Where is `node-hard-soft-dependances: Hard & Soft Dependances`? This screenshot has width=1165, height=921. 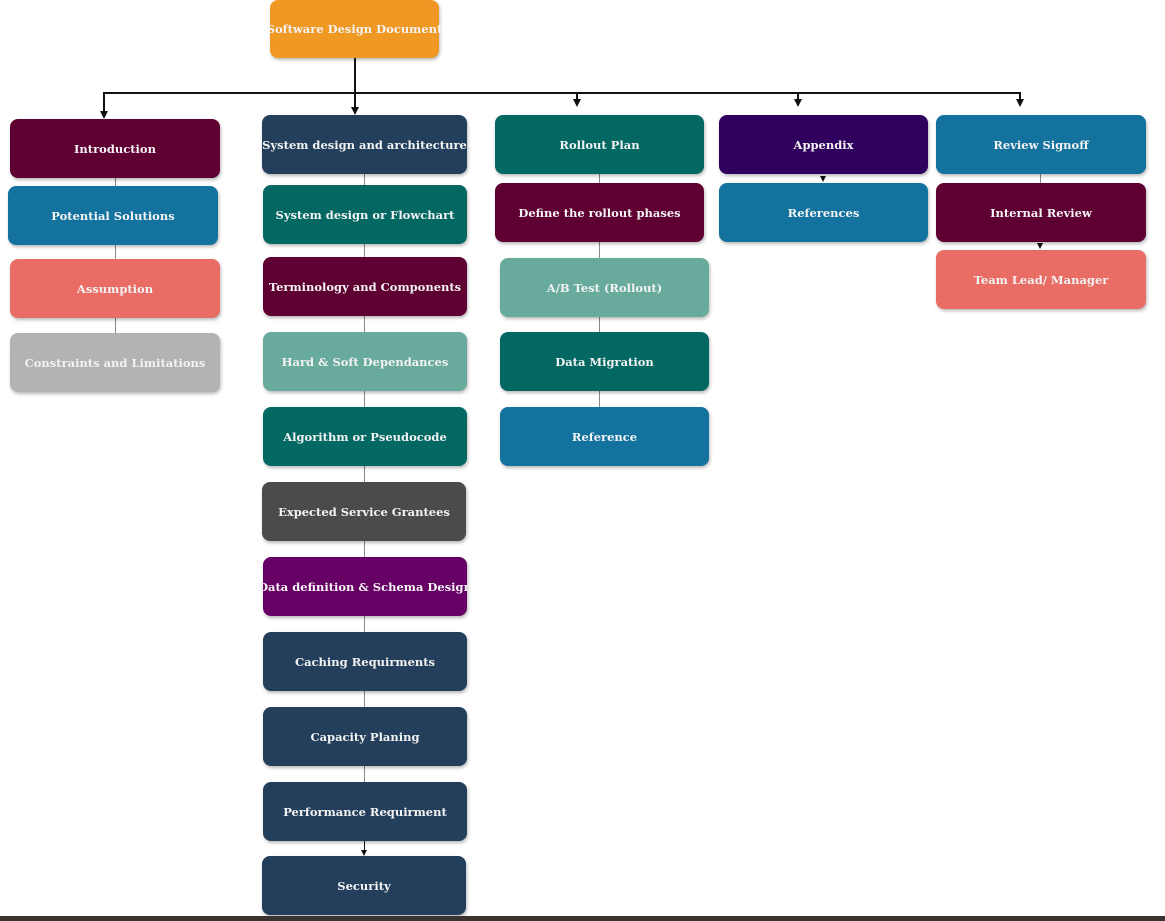 node-hard-soft-dependances: Hard & Soft Dependances is located at coordinates (365, 361).